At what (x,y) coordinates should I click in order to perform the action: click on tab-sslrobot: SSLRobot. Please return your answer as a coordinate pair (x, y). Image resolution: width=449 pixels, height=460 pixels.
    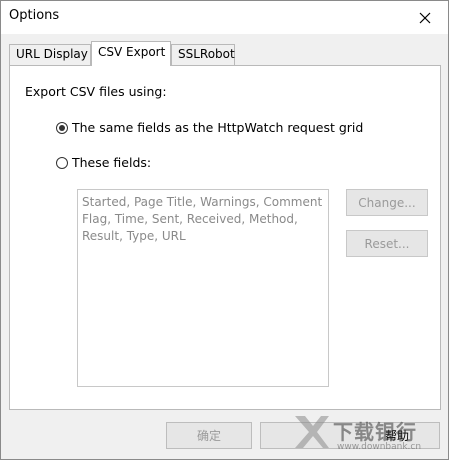
    Looking at the image, I should click on (203, 54).